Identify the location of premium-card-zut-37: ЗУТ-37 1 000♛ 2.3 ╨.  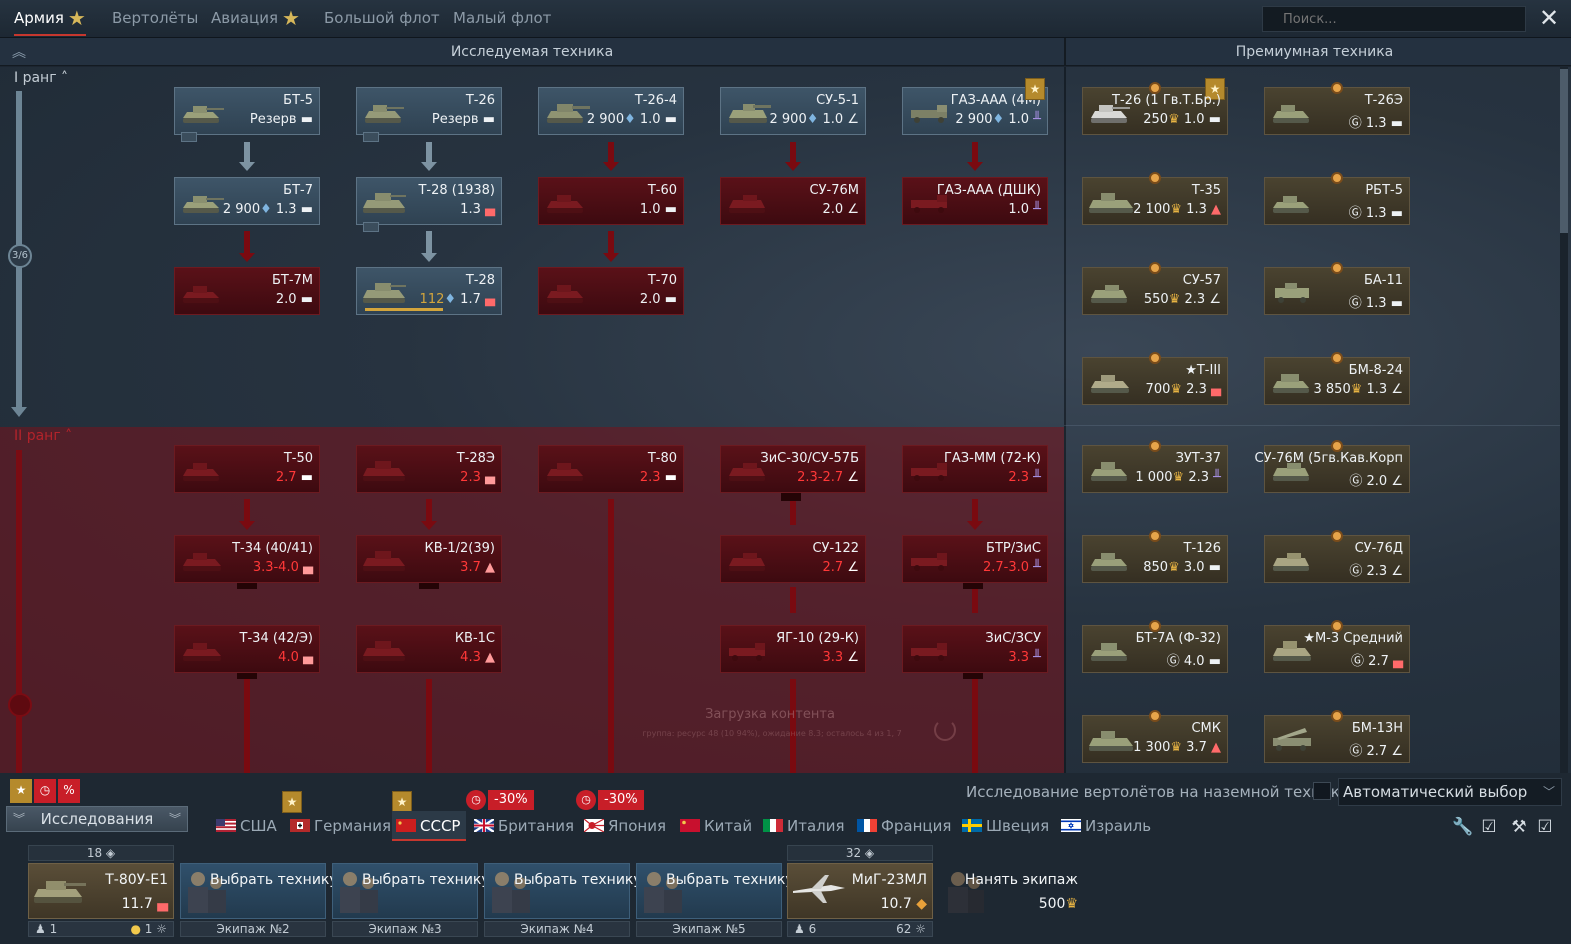
(1155, 466).